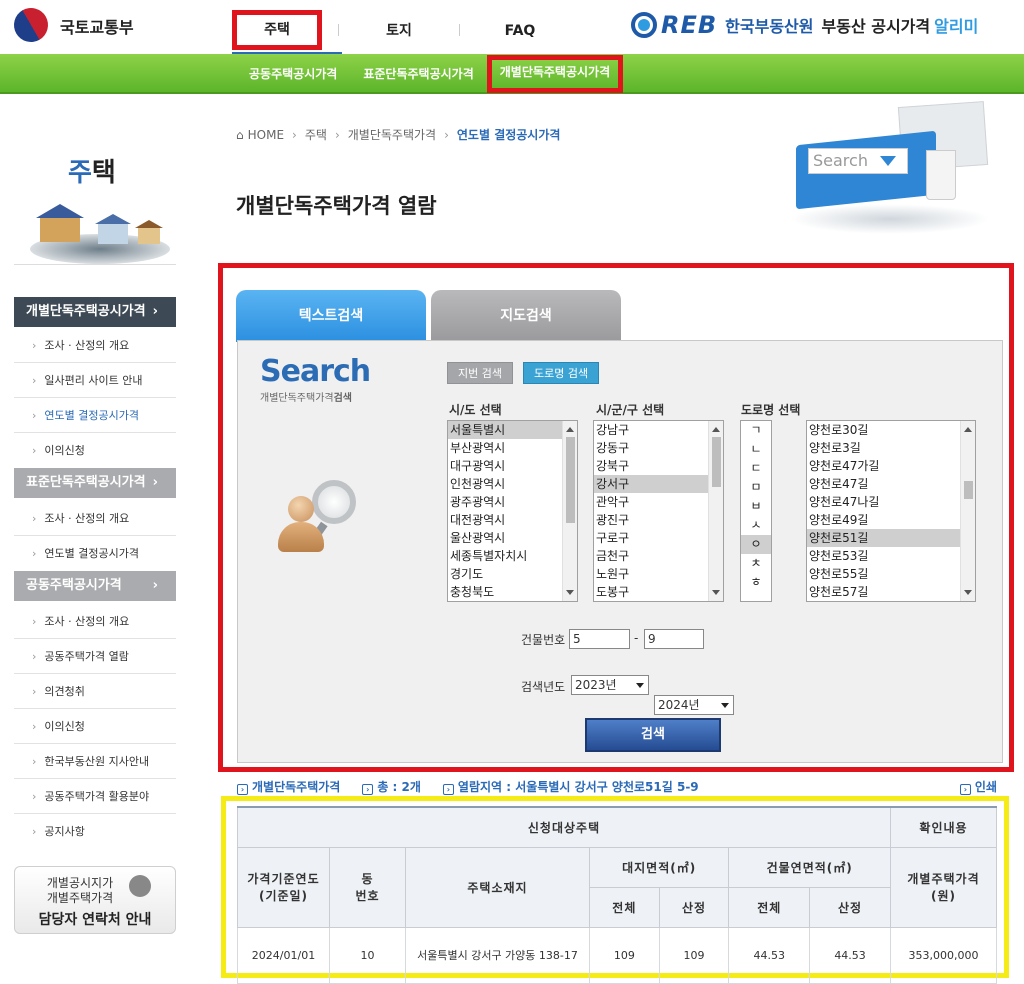  I want to click on list-option: 인천광역시, so click(505, 484).